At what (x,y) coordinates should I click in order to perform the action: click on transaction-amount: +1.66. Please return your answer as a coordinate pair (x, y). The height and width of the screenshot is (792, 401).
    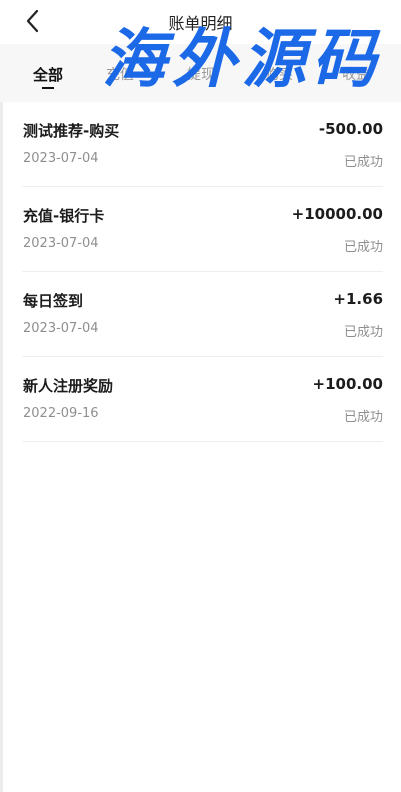
    Looking at the image, I should click on (358, 299).